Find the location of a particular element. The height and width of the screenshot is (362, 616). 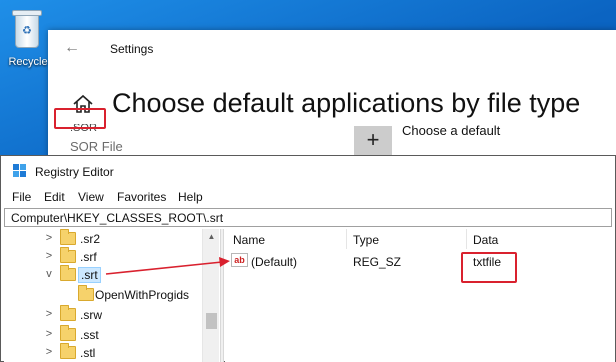

tree-item-label: OpenWithProgids is located at coordinates (142, 295).